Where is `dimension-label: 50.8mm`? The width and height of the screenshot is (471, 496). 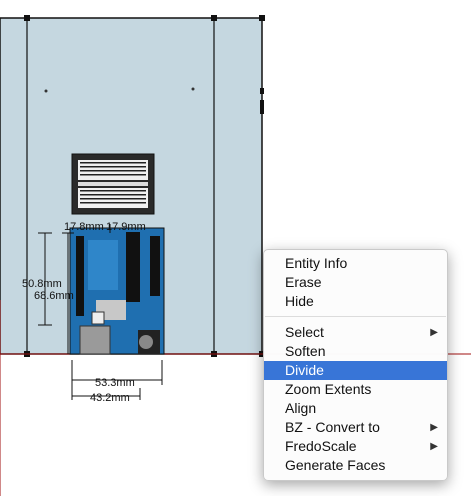 dimension-label: 50.8mm is located at coordinates (42, 284).